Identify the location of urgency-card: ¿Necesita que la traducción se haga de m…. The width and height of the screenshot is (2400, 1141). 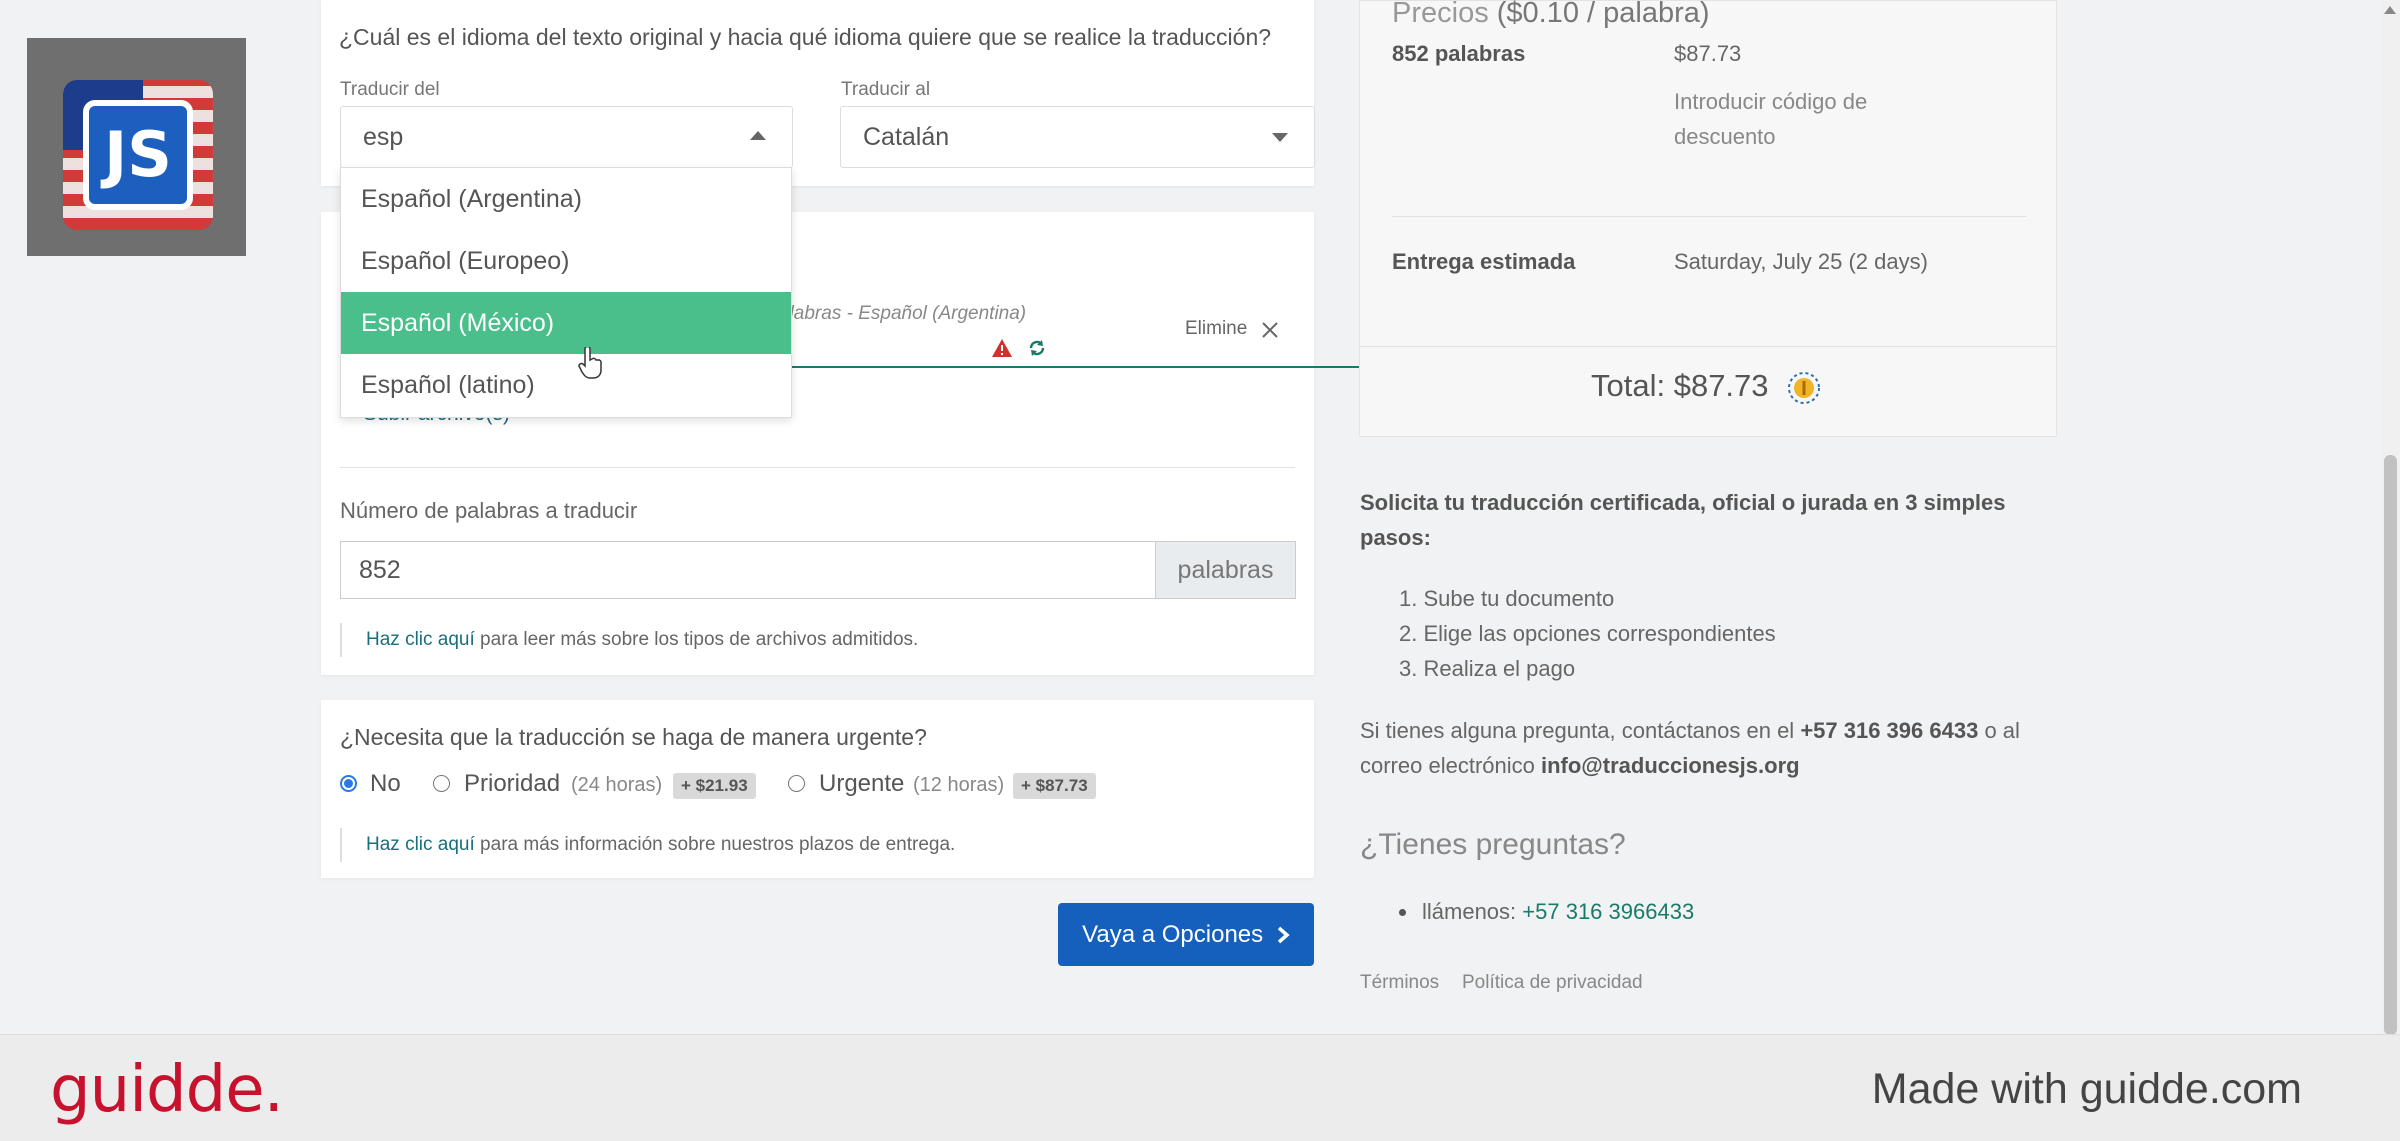
(817, 789).